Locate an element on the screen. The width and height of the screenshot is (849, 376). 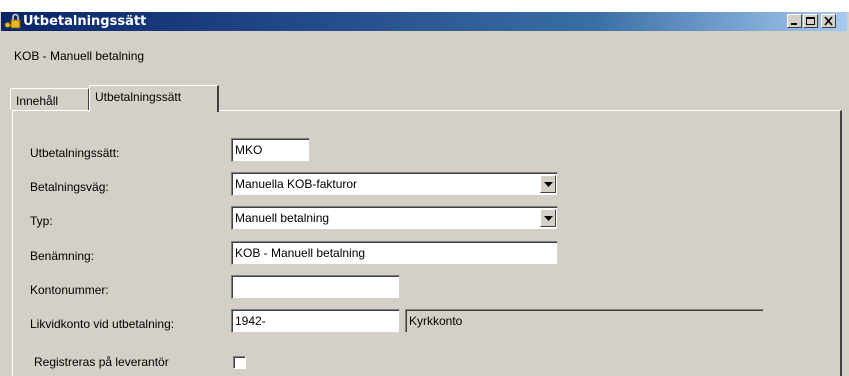
typ-dropdown-button is located at coordinates (548, 218).